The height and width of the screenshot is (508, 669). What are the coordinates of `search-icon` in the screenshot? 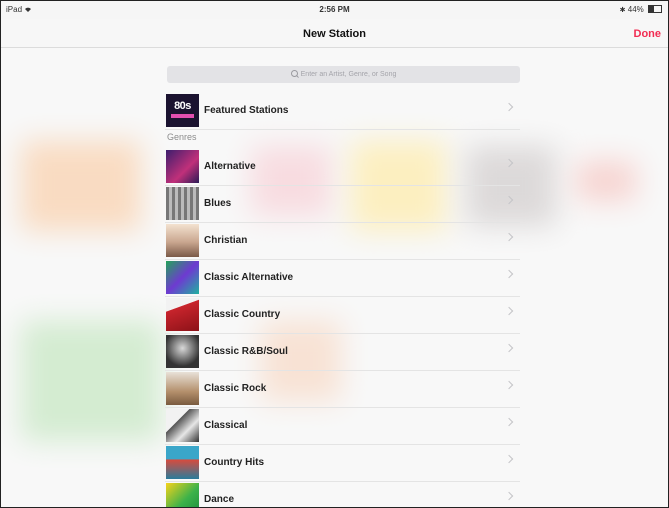 It's located at (294, 73).